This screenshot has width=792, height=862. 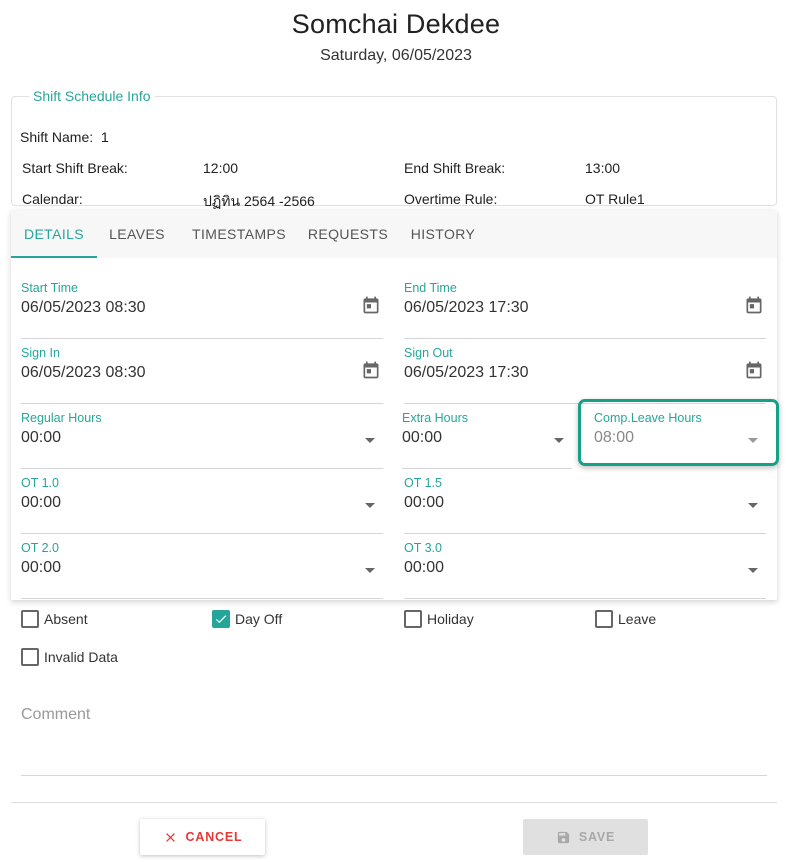 What do you see at coordinates (41, 567) in the screenshot?
I see `ot-2-0-value: 00:00` at bounding box center [41, 567].